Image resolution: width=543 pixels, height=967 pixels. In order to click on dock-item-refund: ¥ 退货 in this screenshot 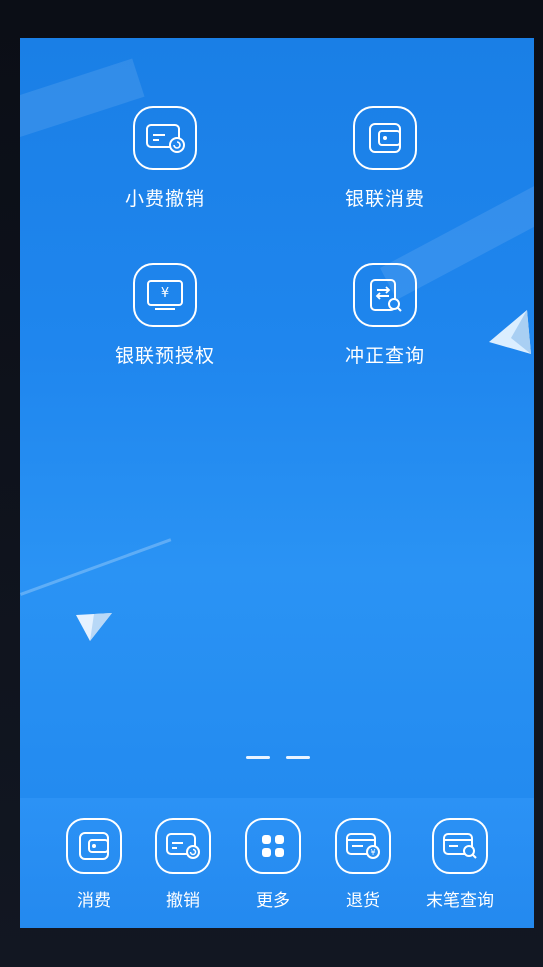, I will do `click(363, 864)`.